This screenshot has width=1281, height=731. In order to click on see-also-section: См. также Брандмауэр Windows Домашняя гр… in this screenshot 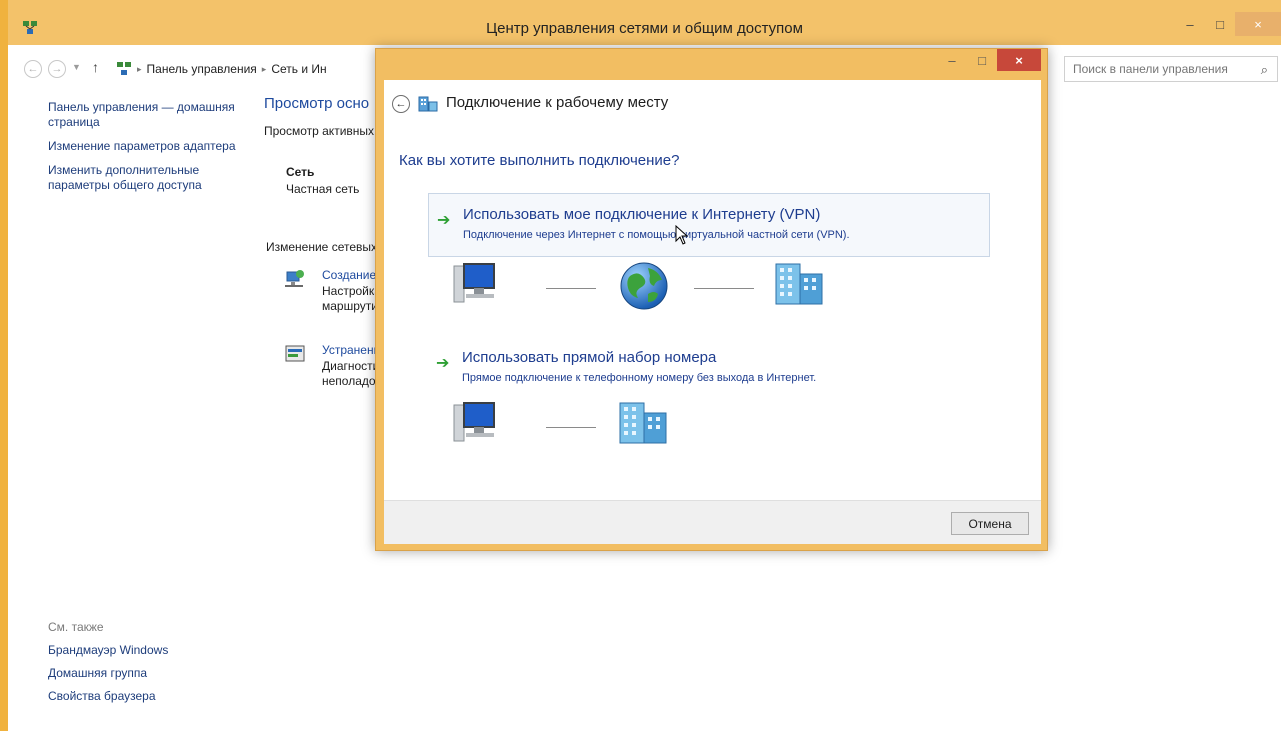, I will do `click(148, 666)`.